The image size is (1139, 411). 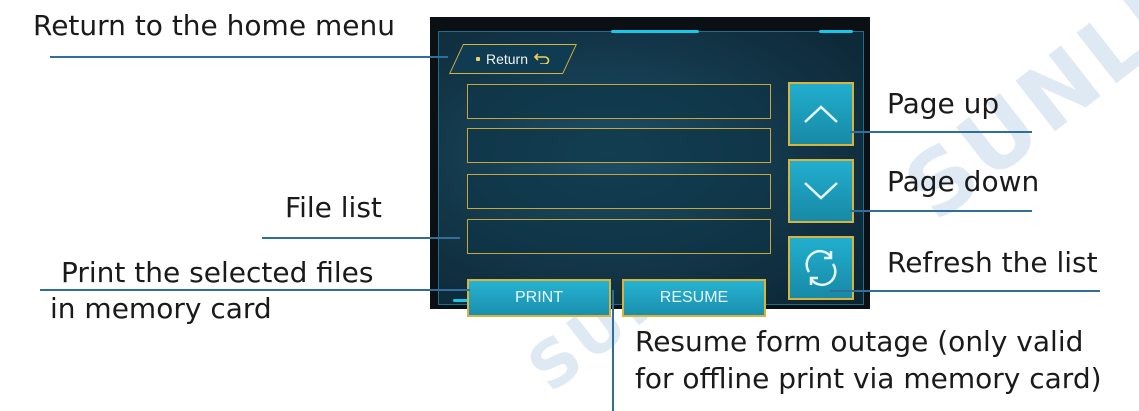 What do you see at coordinates (943, 103) in the screenshot?
I see `callout-page-up: Page up` at bounding box center [943, 103].